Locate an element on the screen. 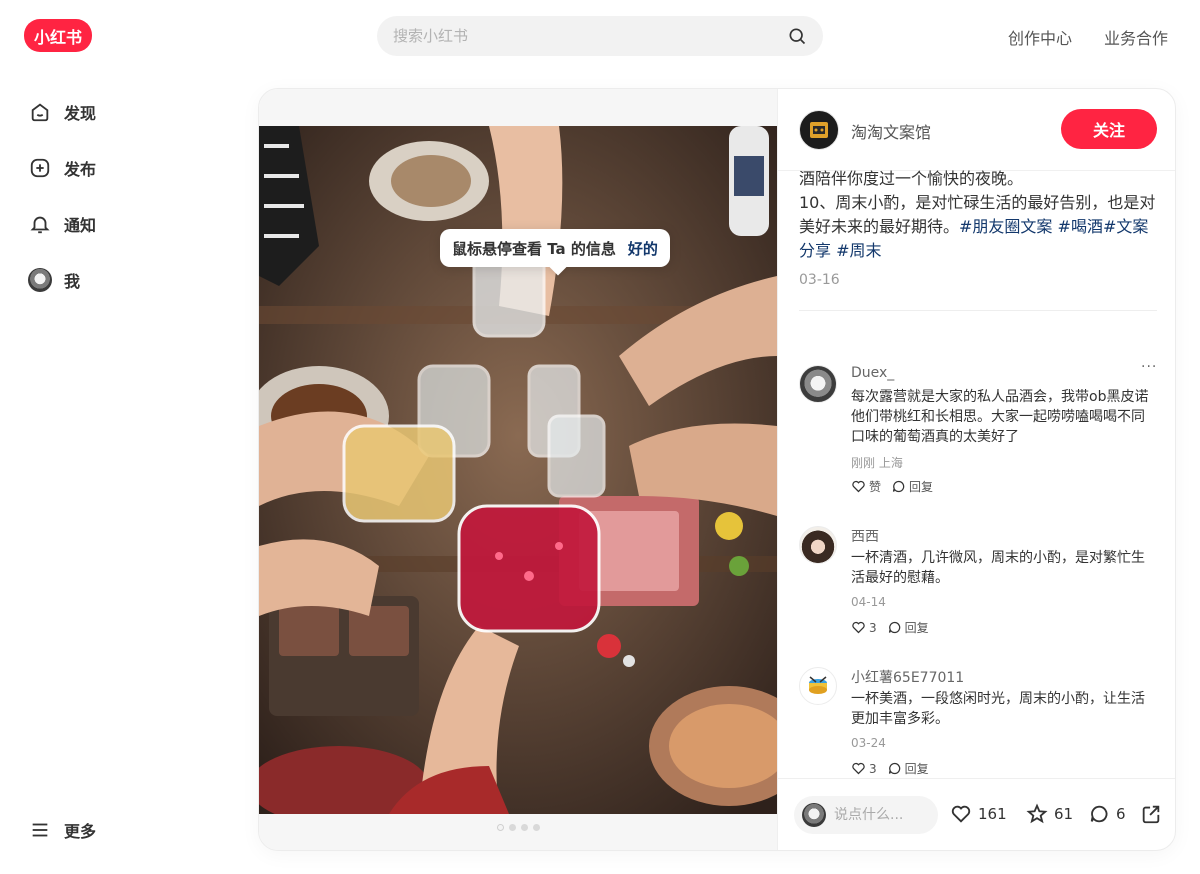 The width and height of the screenshot is (1200, 874). plus-square-icon is located at coordinates (40, 168).